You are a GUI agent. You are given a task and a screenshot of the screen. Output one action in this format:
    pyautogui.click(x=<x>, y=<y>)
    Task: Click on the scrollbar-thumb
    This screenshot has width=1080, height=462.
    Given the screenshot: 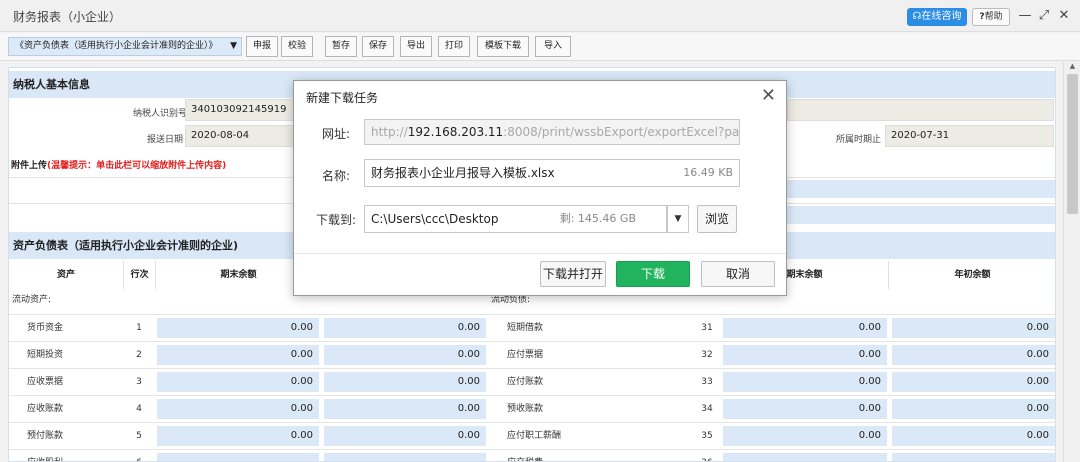 What is the action you would take?
    pyautogui.click(x=1072, y=144)
    